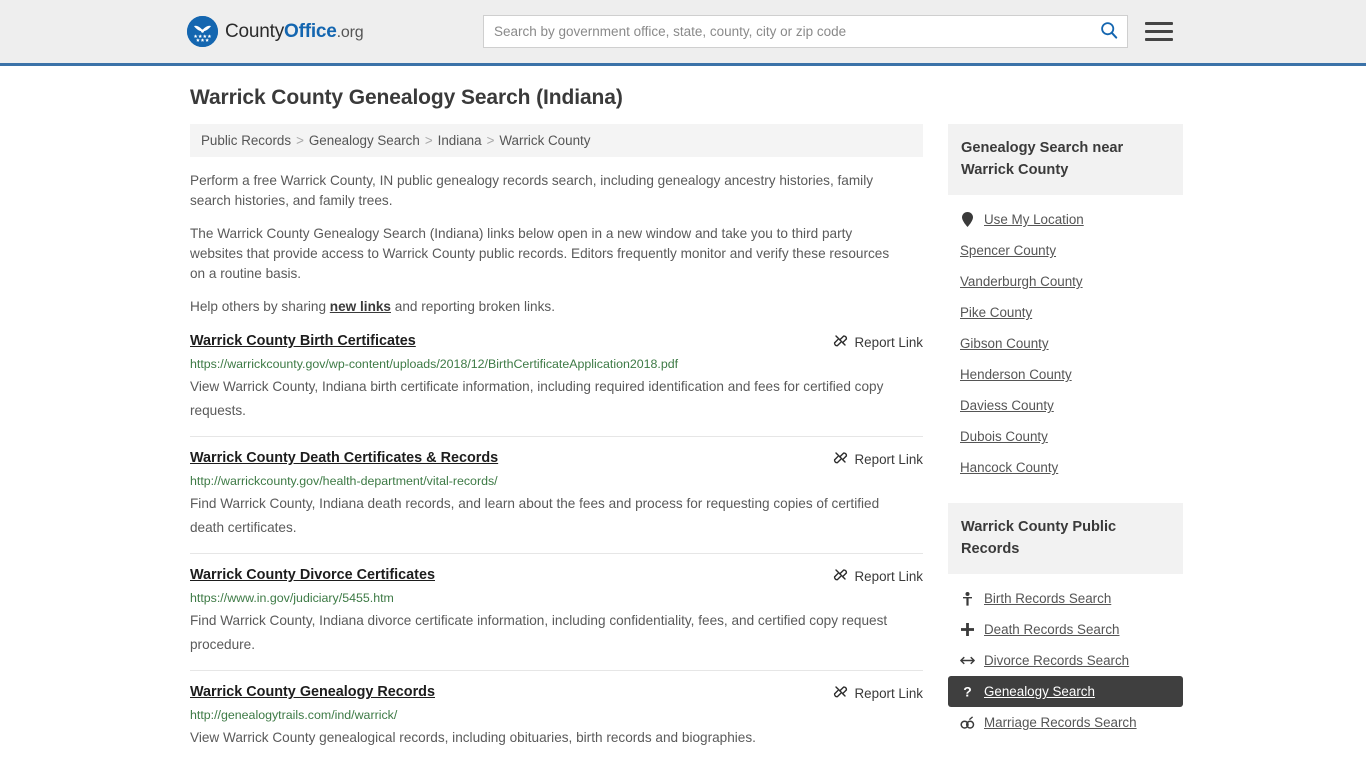 This screenshot has height=768, width=1366. I want to click on eagle-shield-icon, so click(202, 31).